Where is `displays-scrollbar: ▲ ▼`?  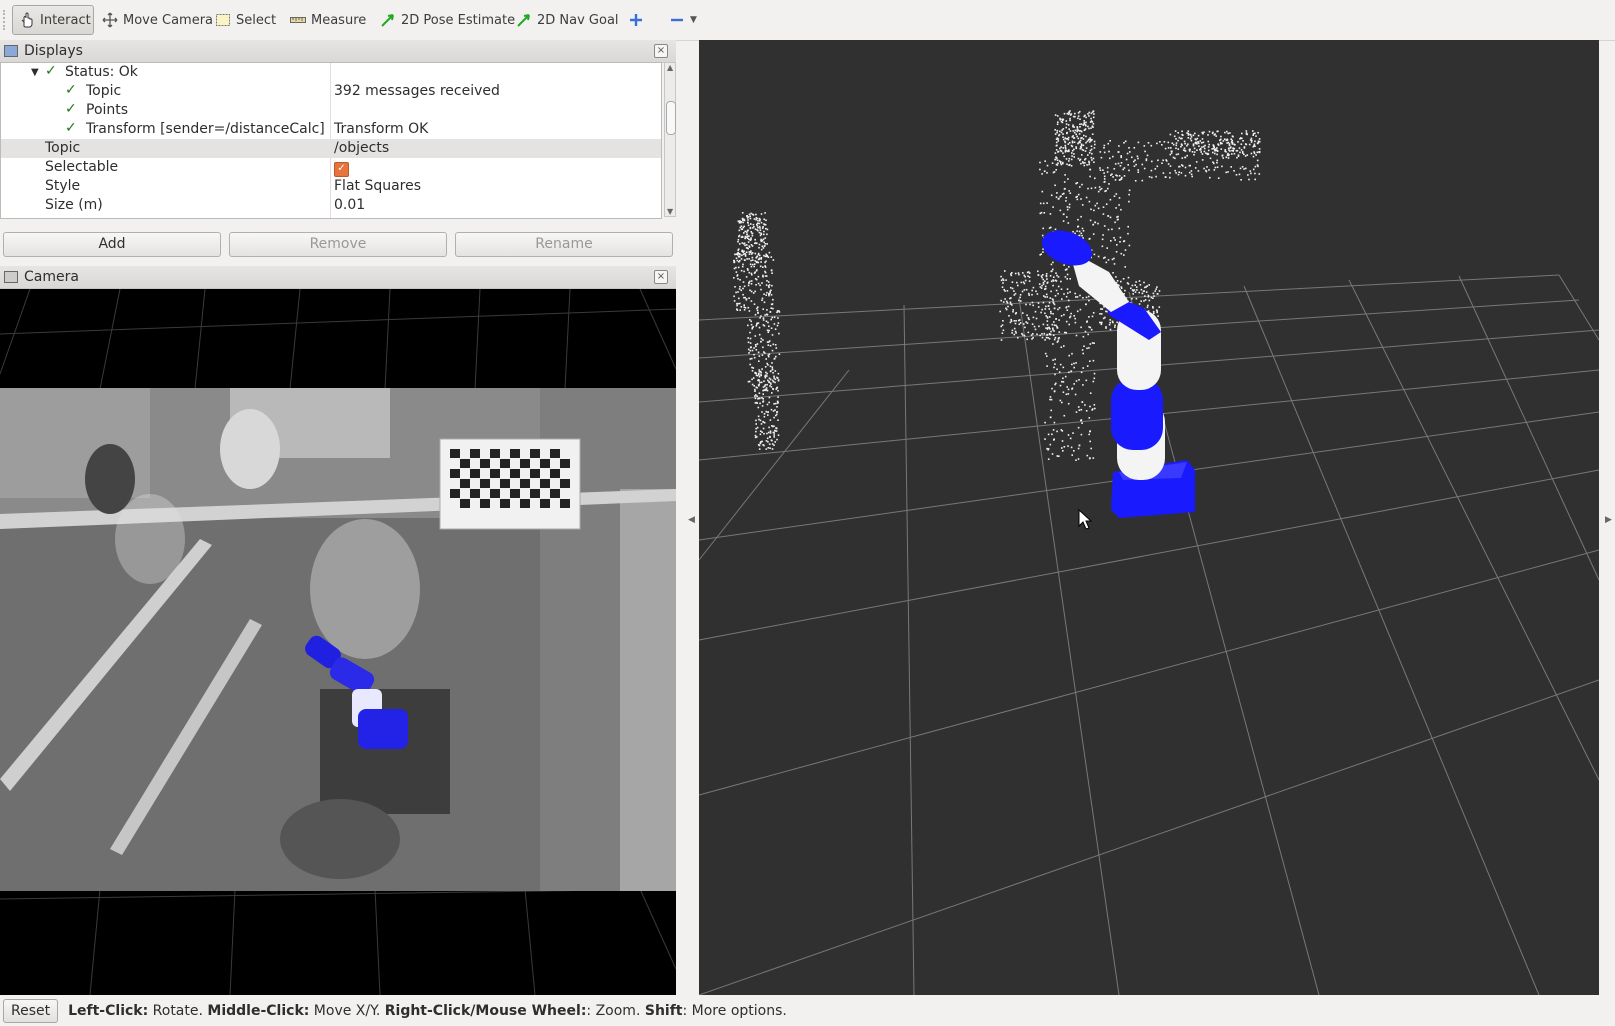
displays-scrollbar: ▲ ▼ is located at coordinates (670, 139).